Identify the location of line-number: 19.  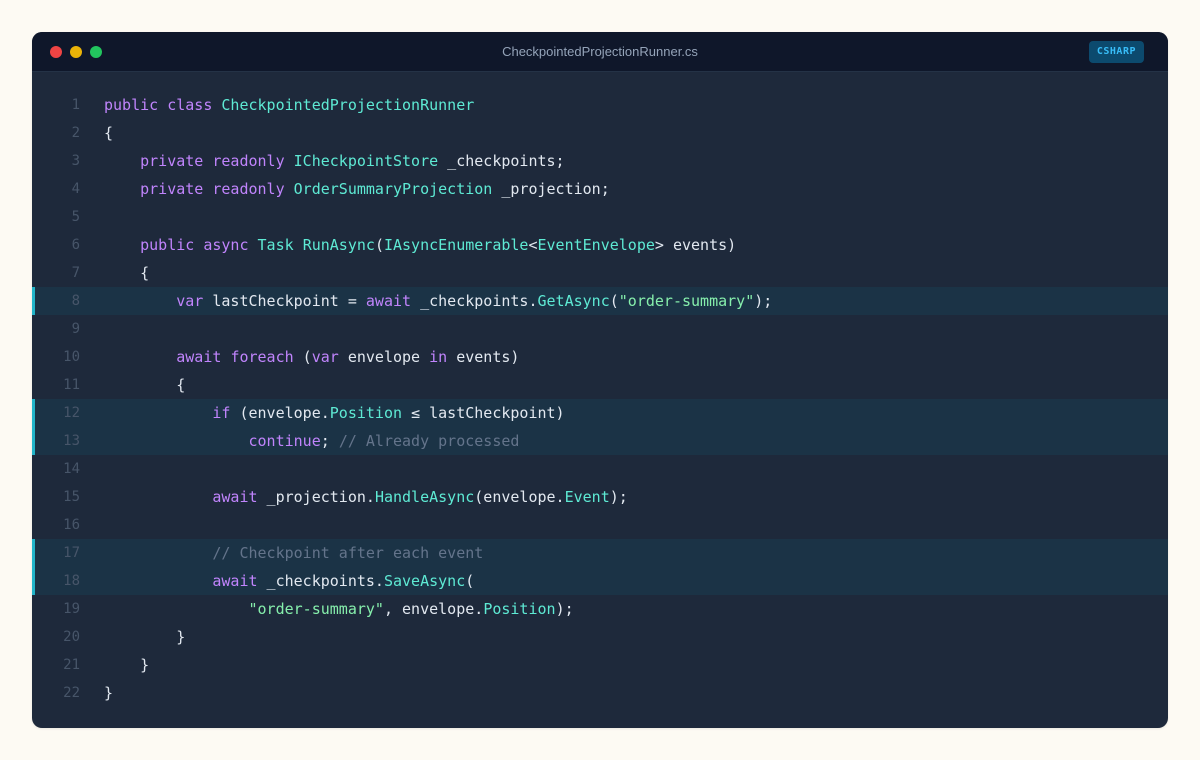
(71, 609).